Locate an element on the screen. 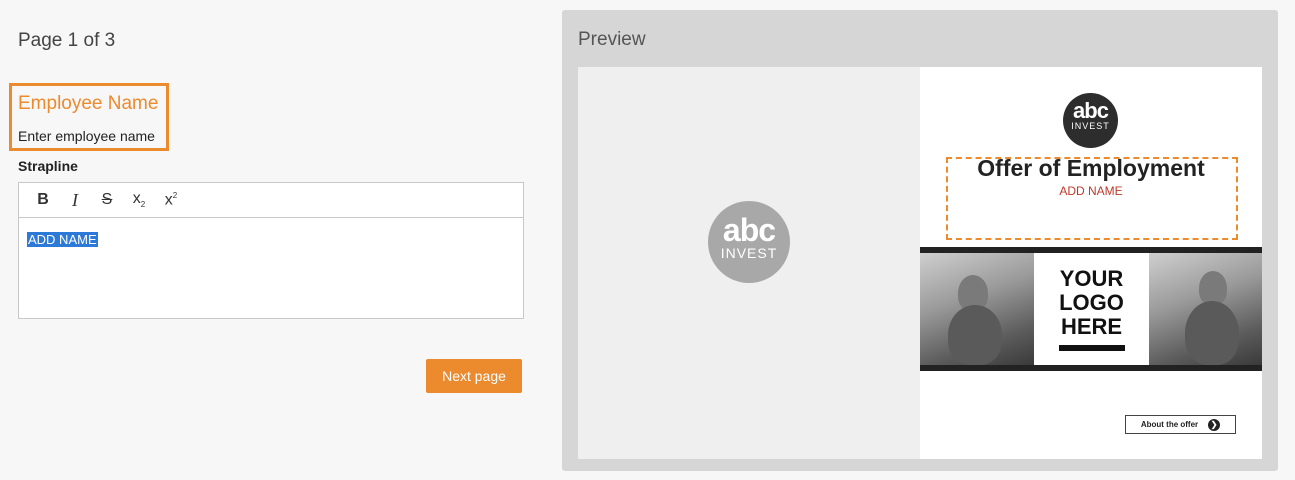 This screenshot has width=1295, height=480. editor-body: ADD NAME is located at coordinates (271, 239).